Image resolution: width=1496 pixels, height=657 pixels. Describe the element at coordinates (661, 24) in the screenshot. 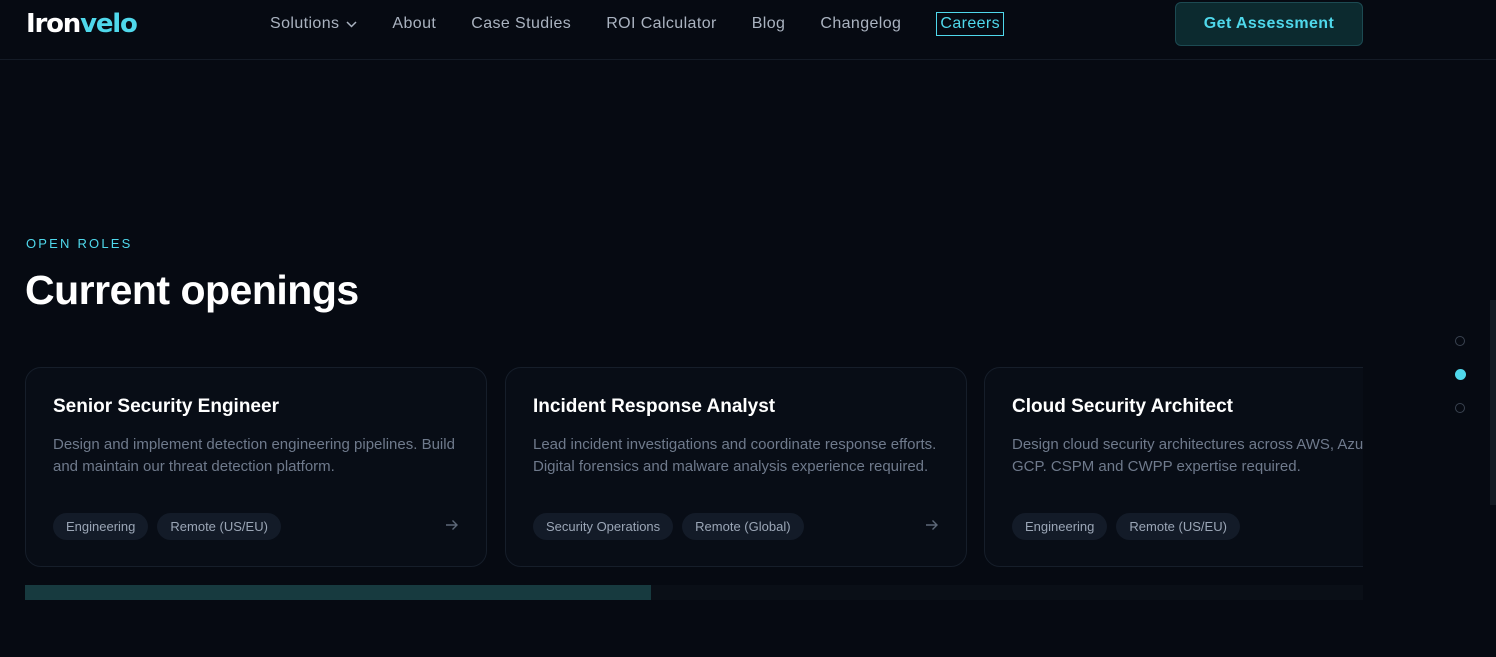

I see `nav-link-roi-calculator: ROI Calculator` at that location.